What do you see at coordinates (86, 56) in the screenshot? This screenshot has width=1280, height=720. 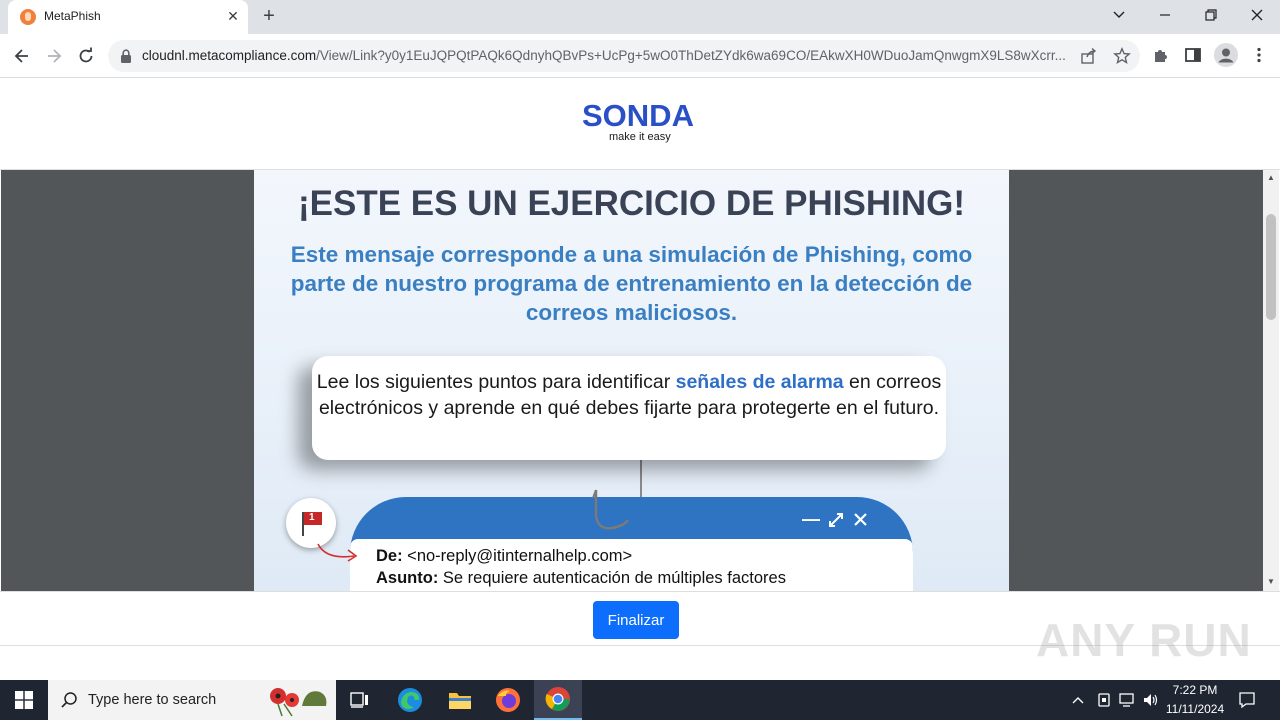 I see `reload-icon` at bounding box center [86, 56].